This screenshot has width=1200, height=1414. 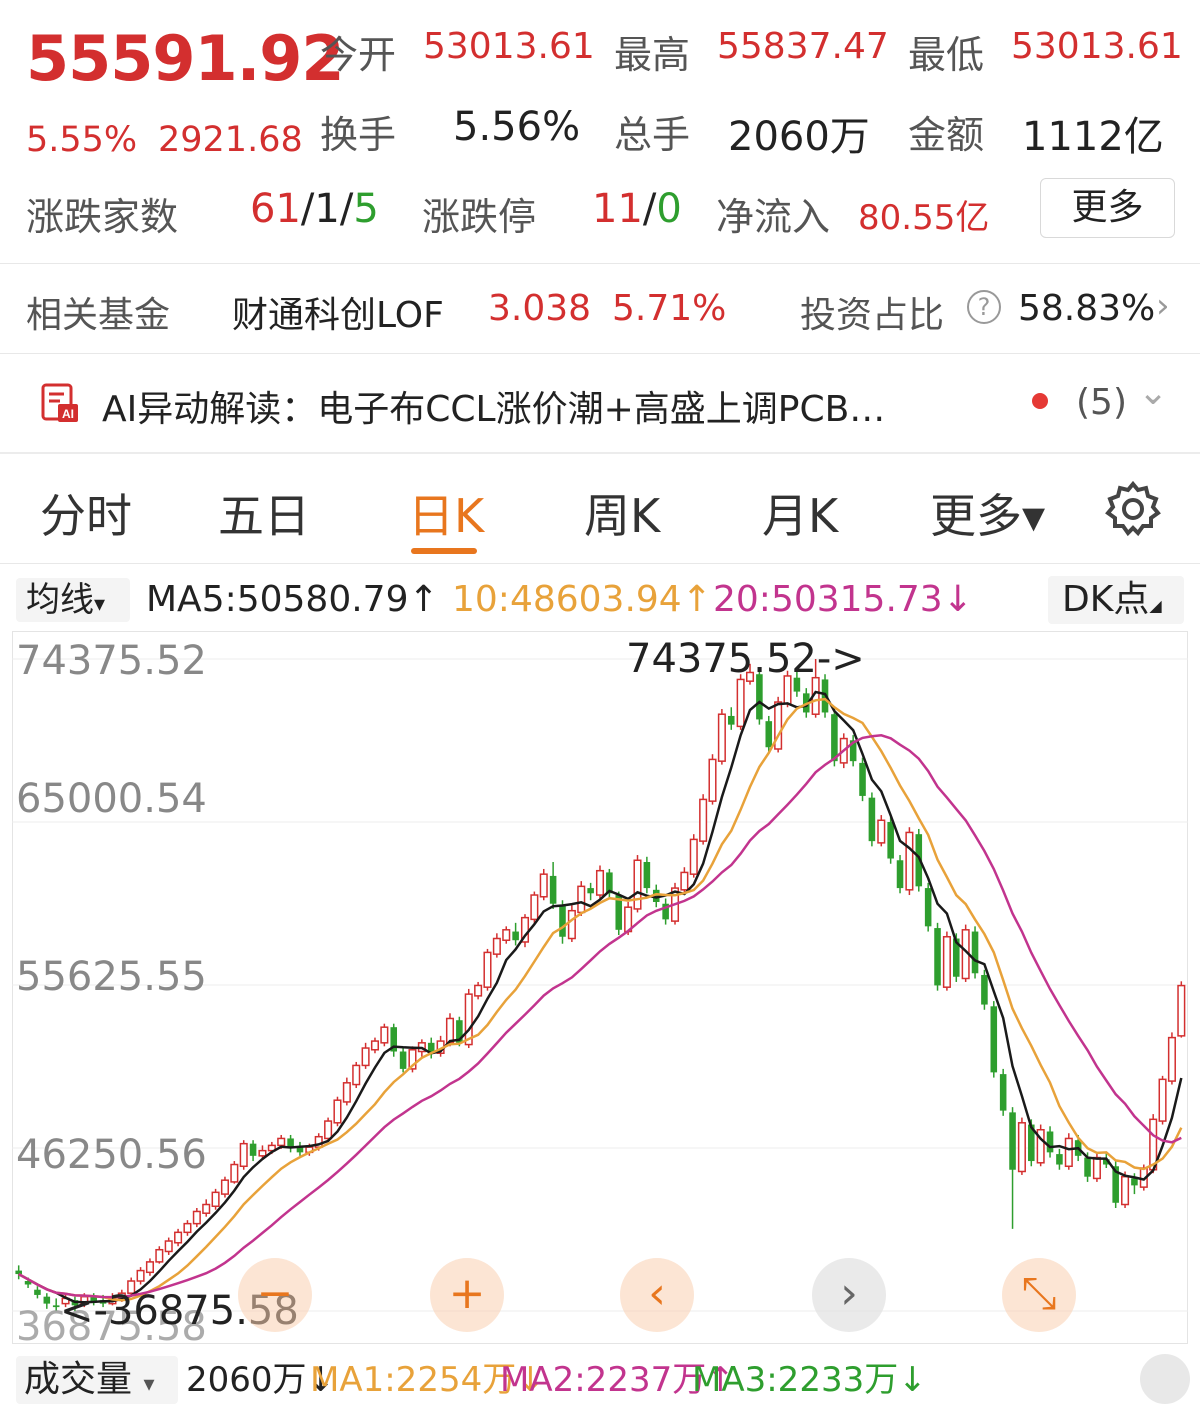 I want to click on volume-value: 2060万, so click(x=799, y=137).